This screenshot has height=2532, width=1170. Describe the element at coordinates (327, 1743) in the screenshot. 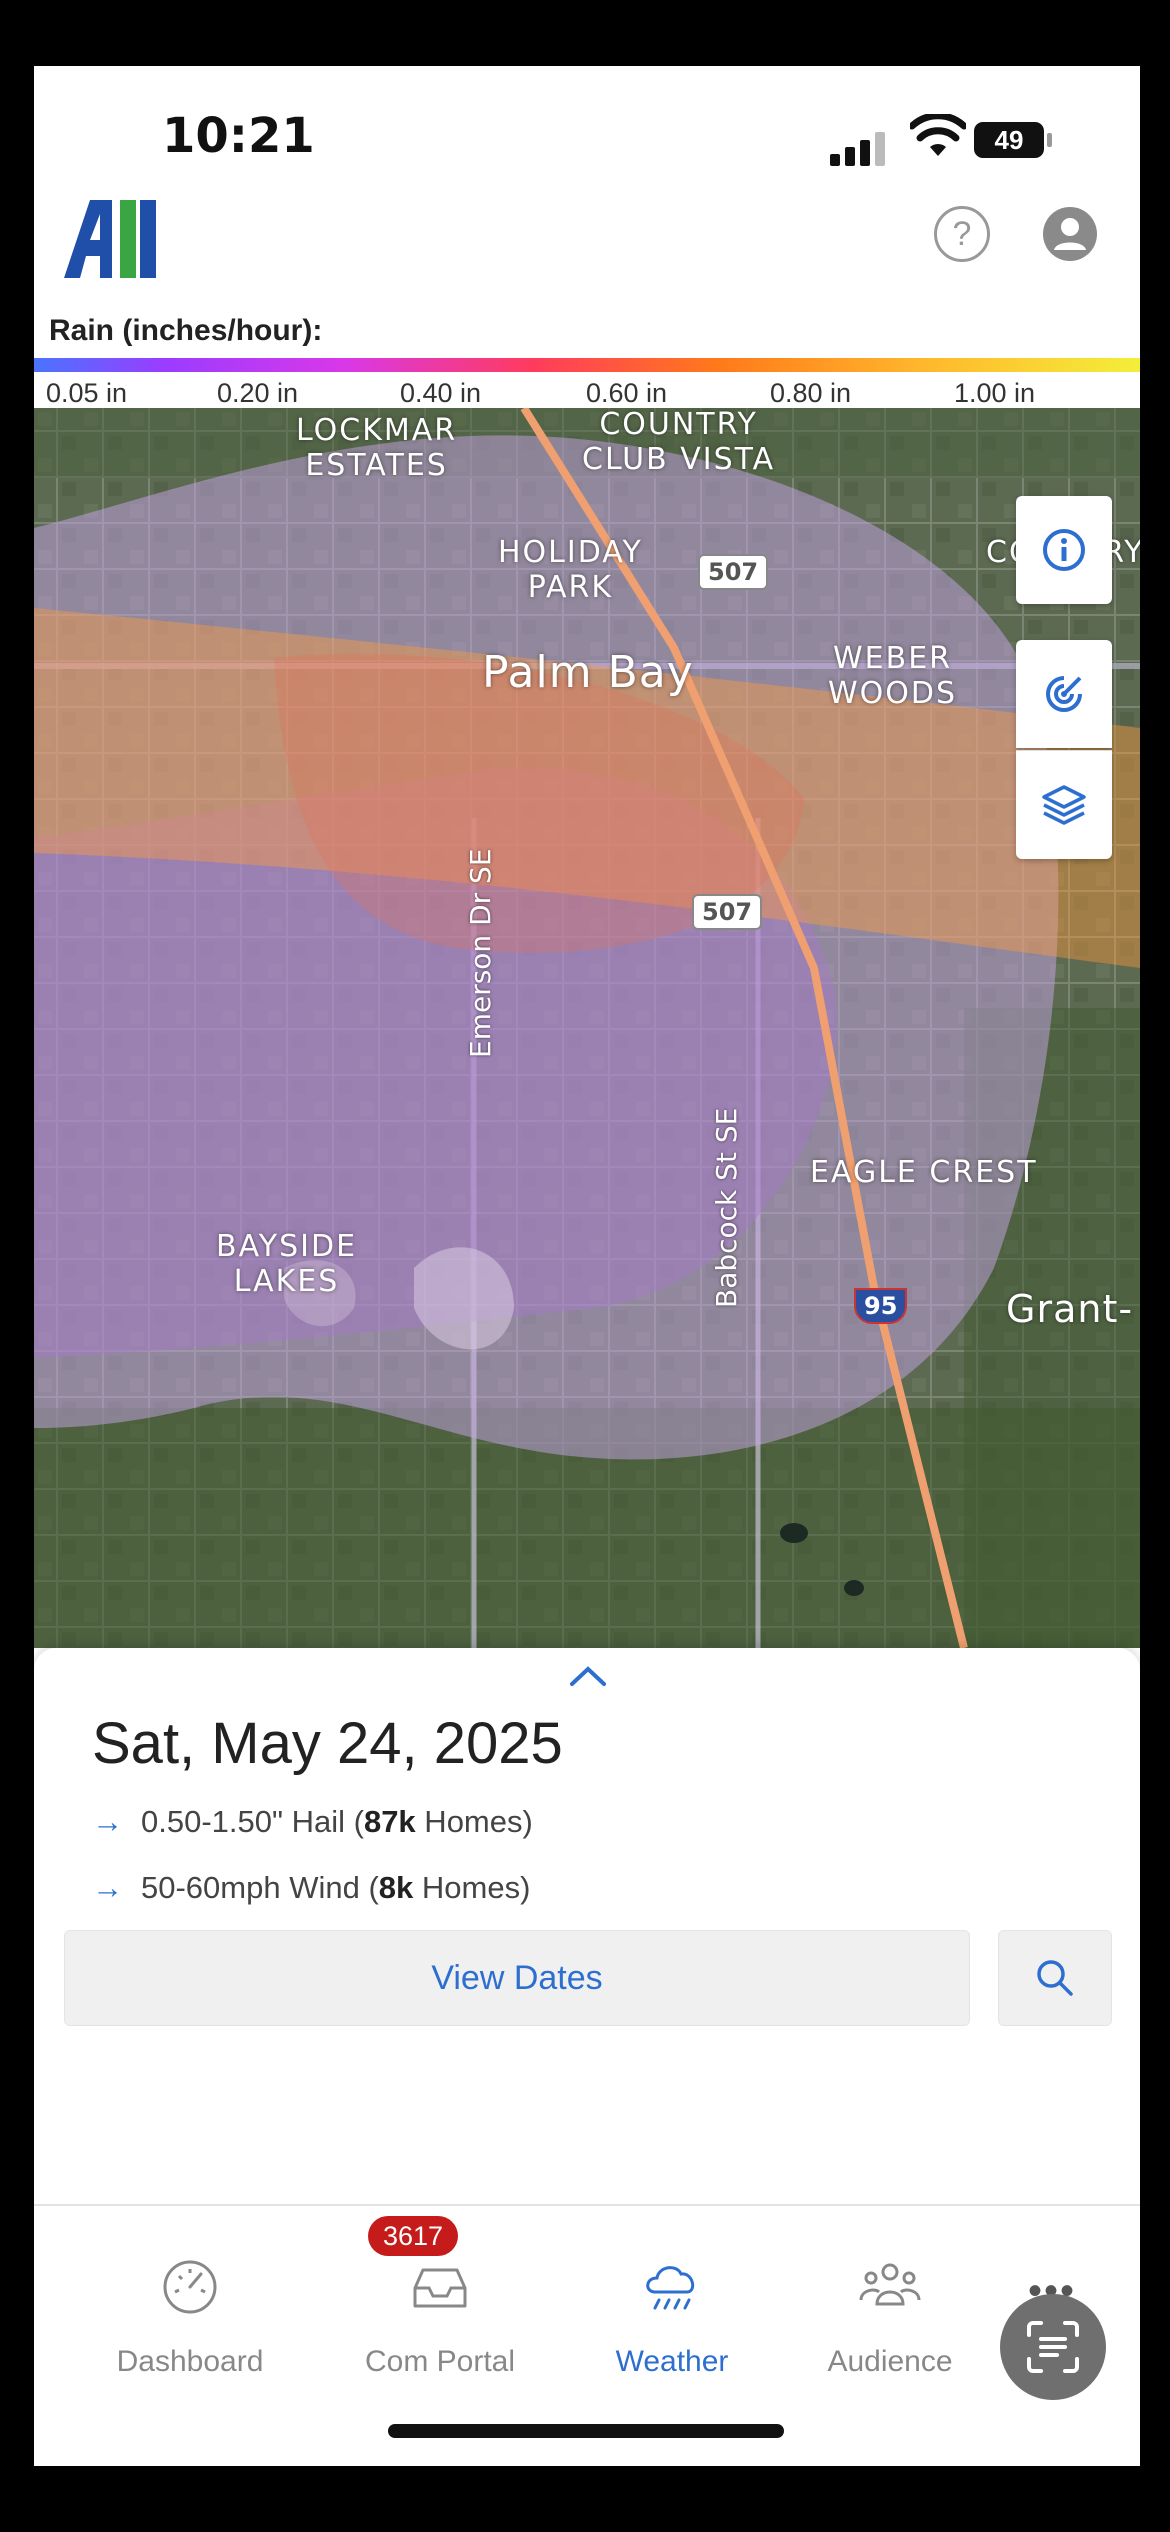

I see `storm-date: Sat, May 24, 2025` at that location.